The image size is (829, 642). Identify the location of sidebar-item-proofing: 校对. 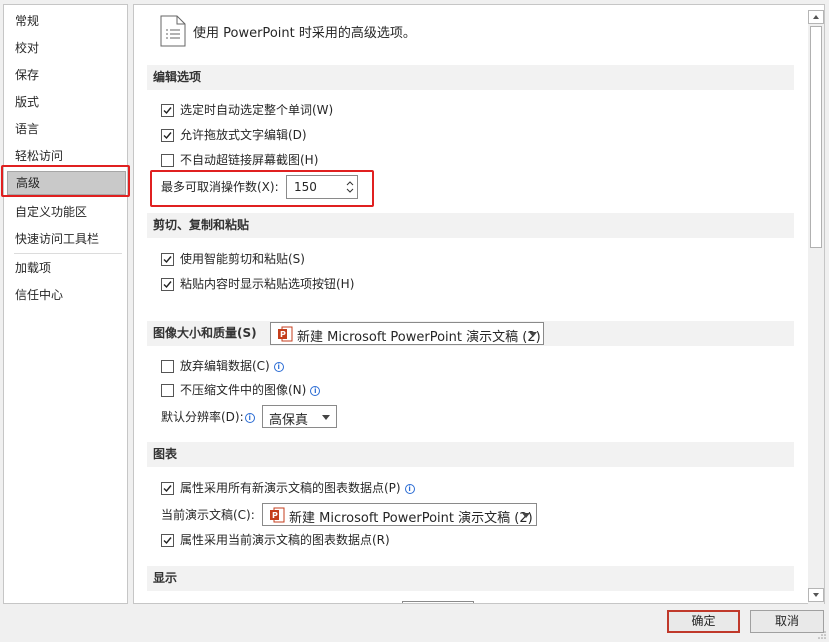
(65, 48).